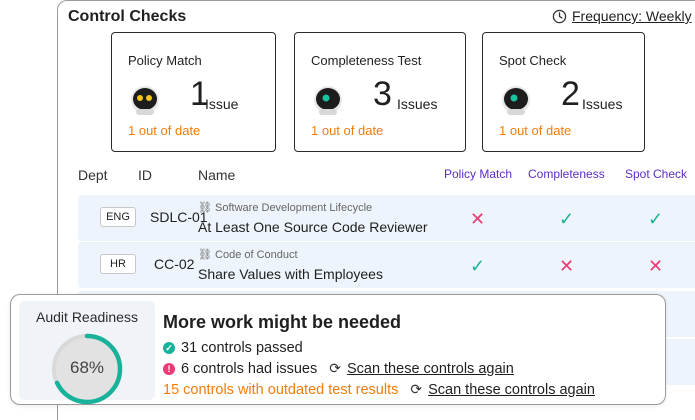  What do you see at coordinates (145, 175) in the screenshot?
I see `column-header-id: ID` at bounding box center [145, 175].